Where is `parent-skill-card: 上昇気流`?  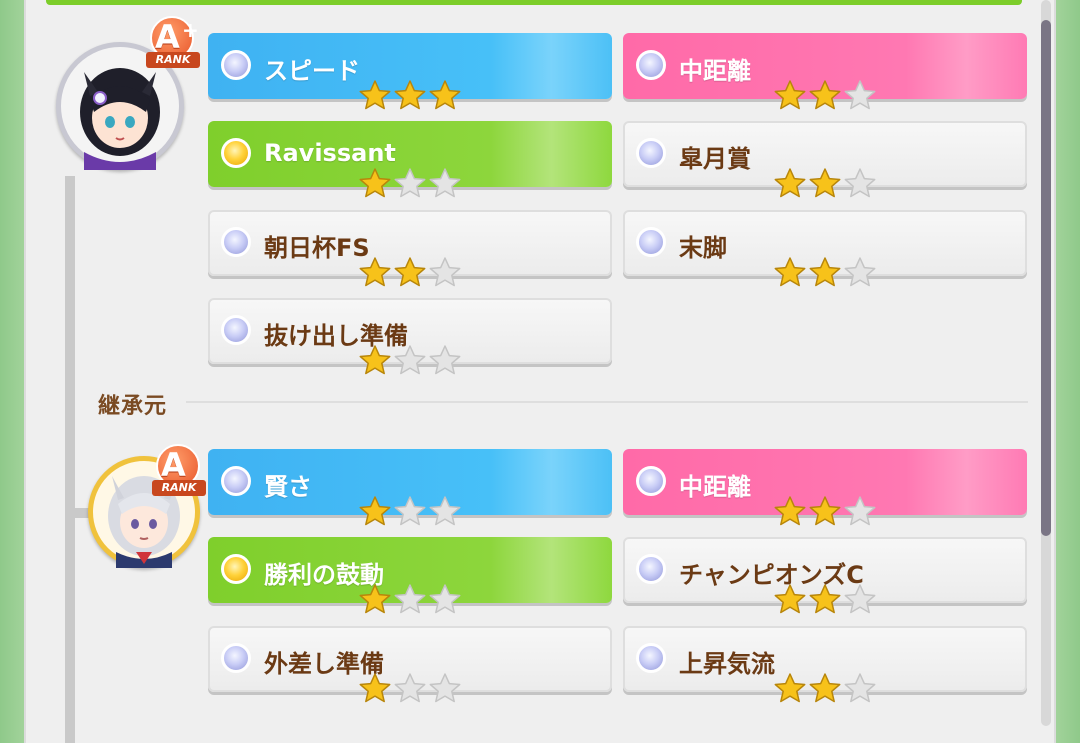
parent-skill-card: 上昇気流 is located at coordinates (825, 664).